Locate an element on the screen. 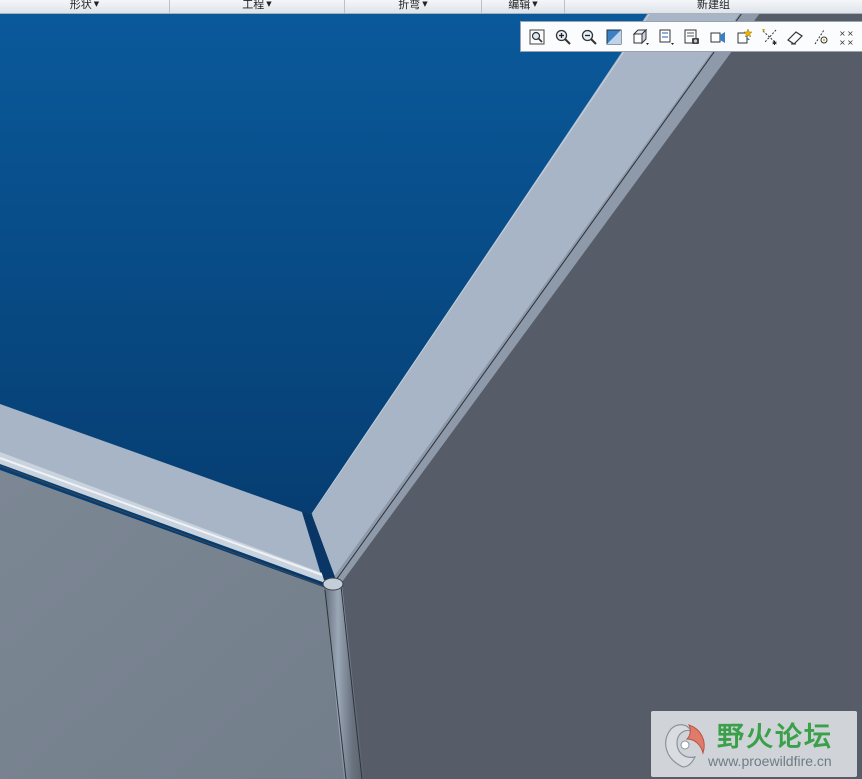  perspective-button is located at coordinates (718, 37).